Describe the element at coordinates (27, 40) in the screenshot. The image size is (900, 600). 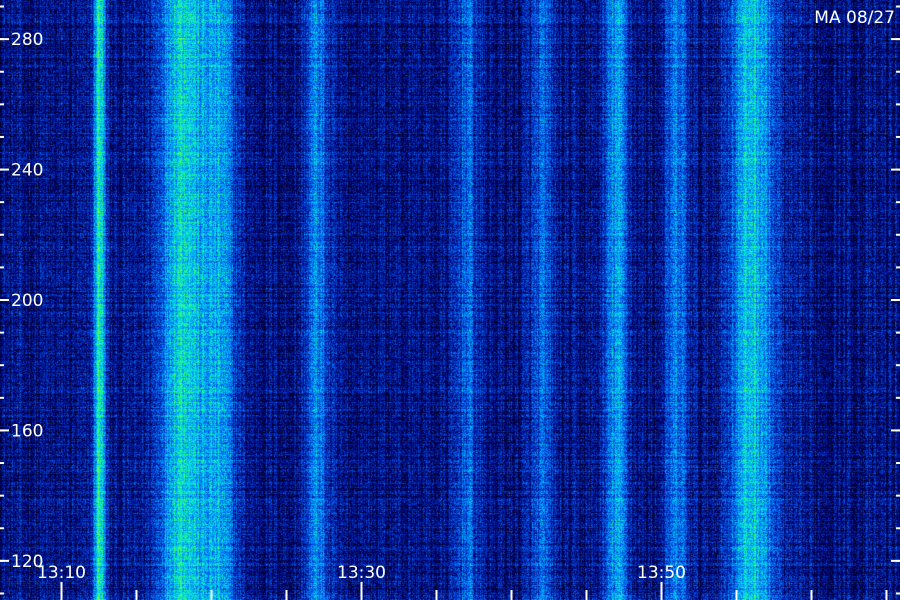
I see `y-tick-label: 280` at that location.